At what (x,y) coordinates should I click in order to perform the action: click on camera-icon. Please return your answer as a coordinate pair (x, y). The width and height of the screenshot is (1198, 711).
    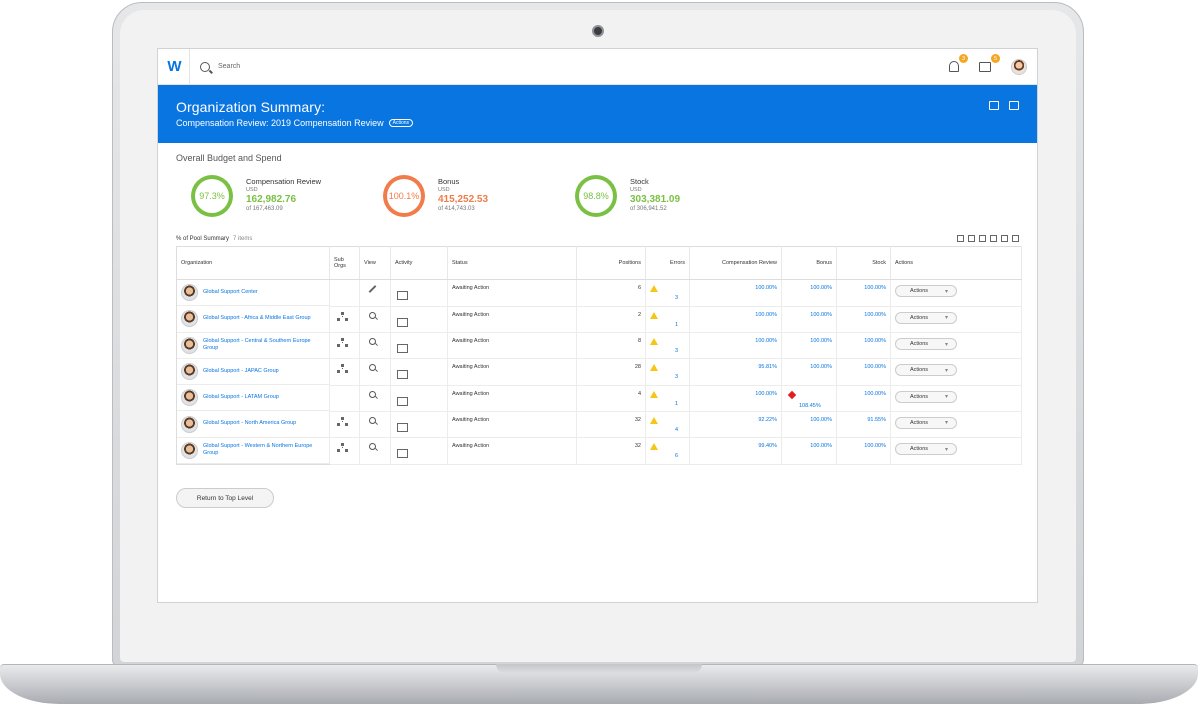
    Looking at the image, I should click on (598, 31).